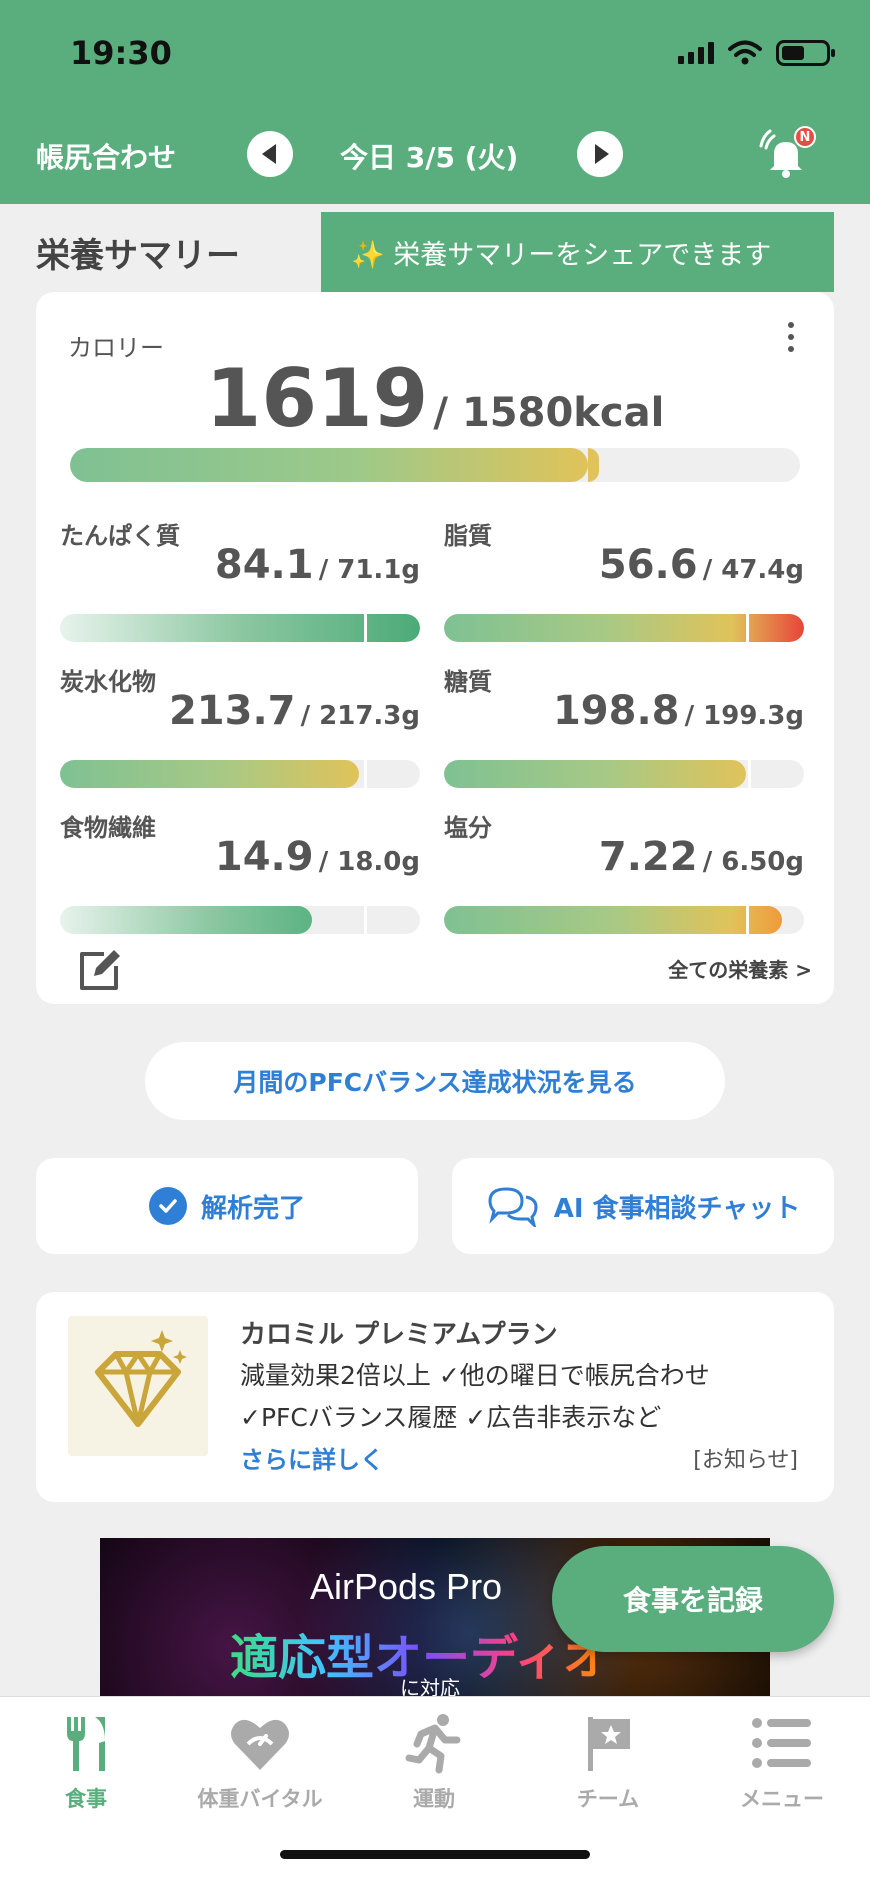 This screenshot has width=870, height=1882. I want to click on prev-day-button, so click(270, 154).